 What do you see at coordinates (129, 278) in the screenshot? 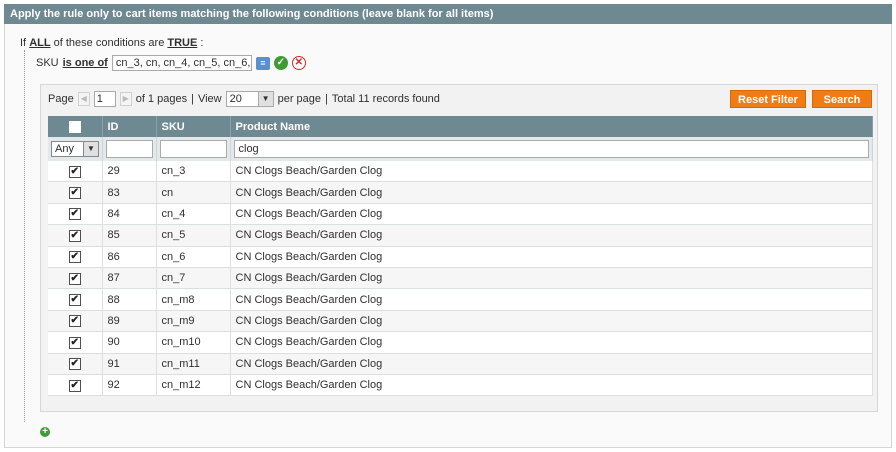
I see `row-id: 87` at bounding box center [129, 278].